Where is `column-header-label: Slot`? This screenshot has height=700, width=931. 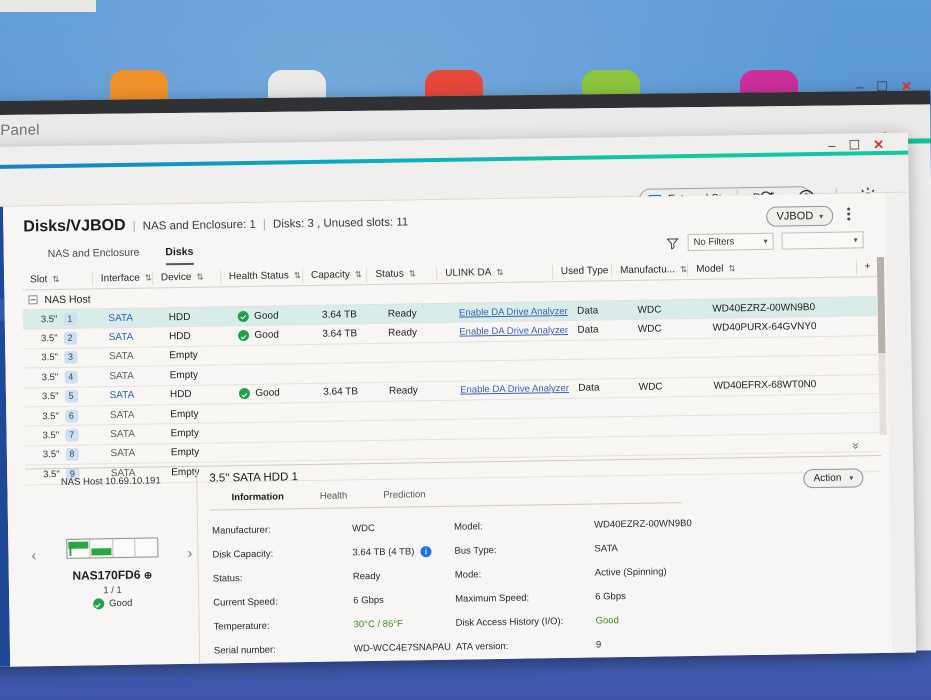
column-header-label: Slot is located at coordinates (39, 280).